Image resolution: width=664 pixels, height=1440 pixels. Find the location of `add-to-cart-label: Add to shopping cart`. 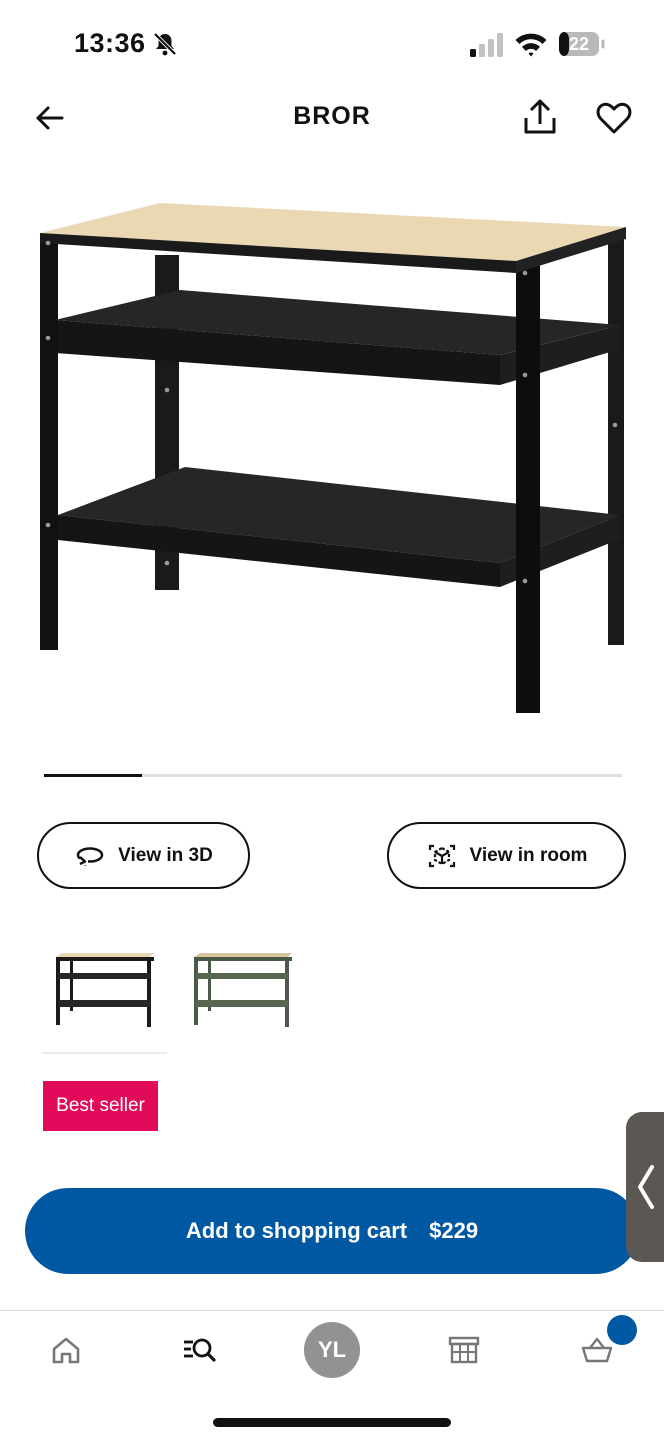

add-to-cart-label: Add to shopping cart is located at coordinates (296, 1230).